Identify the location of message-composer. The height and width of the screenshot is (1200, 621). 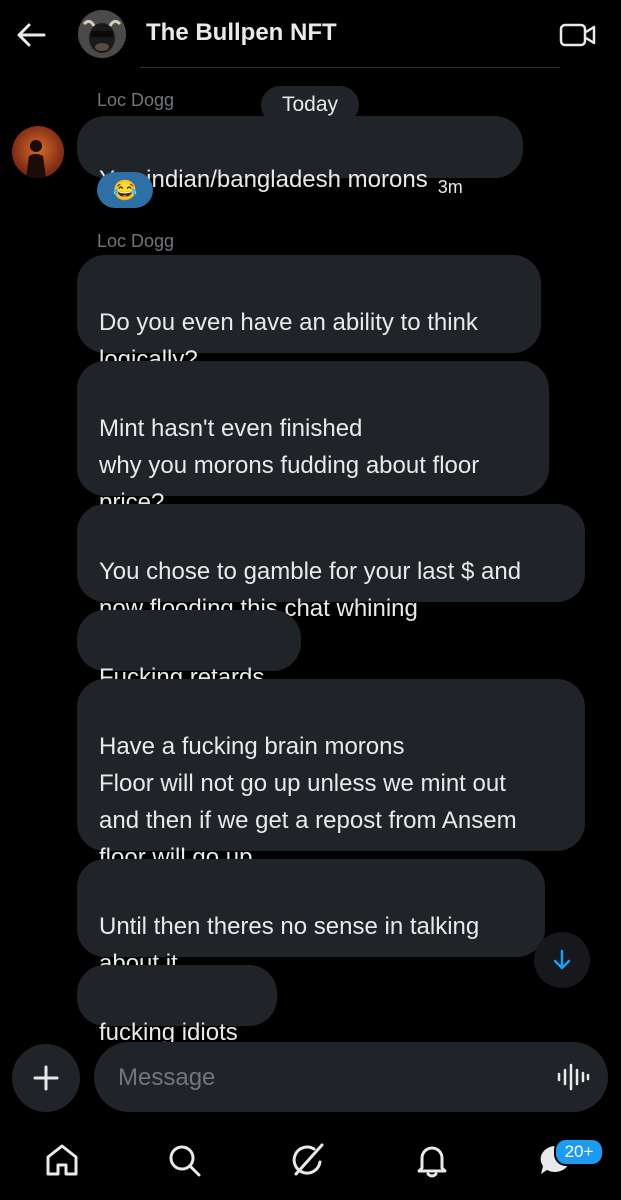
(351, 1078).